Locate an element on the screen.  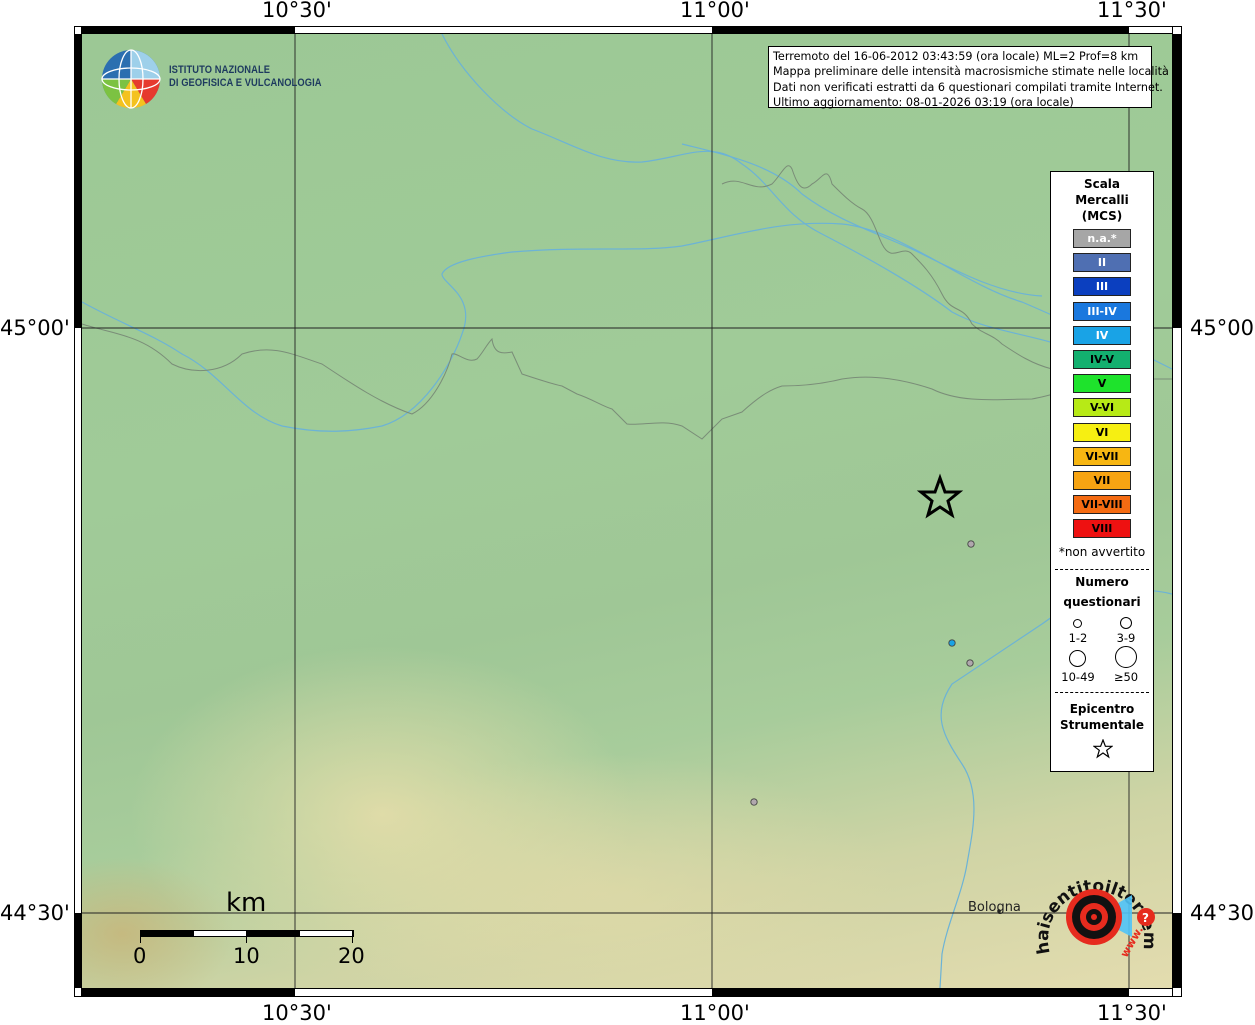
epicenter-star is located at coordinates (940, 496).